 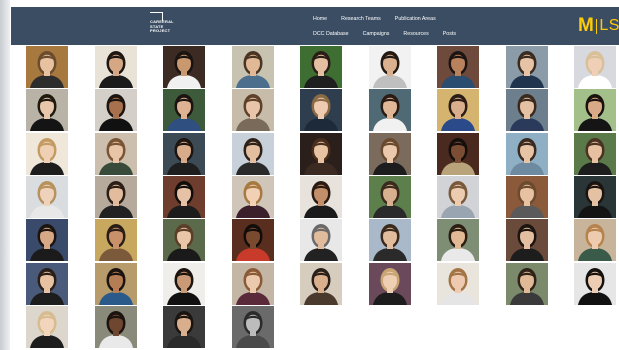 I want to click on nav-campaigns: Campaigns, so click(x=376, y=34).